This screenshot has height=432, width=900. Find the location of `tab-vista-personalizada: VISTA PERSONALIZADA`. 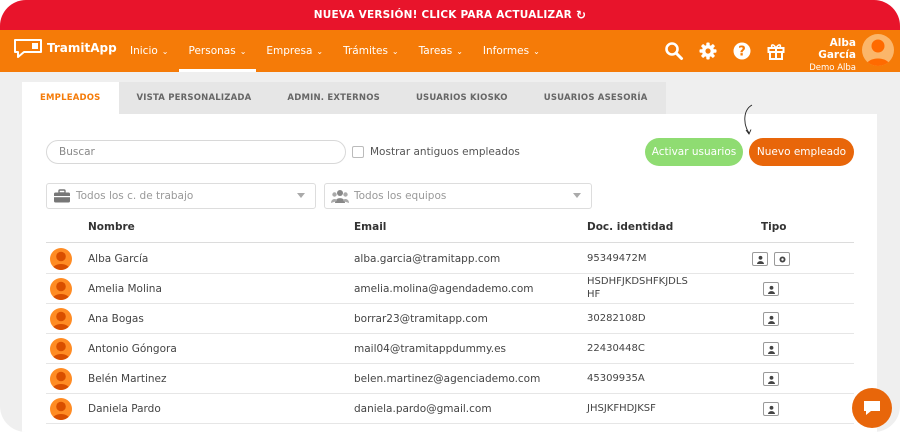

tab-vista-personalizada: VISTA PERSONALIZADA is located at coordinates (194, 98).